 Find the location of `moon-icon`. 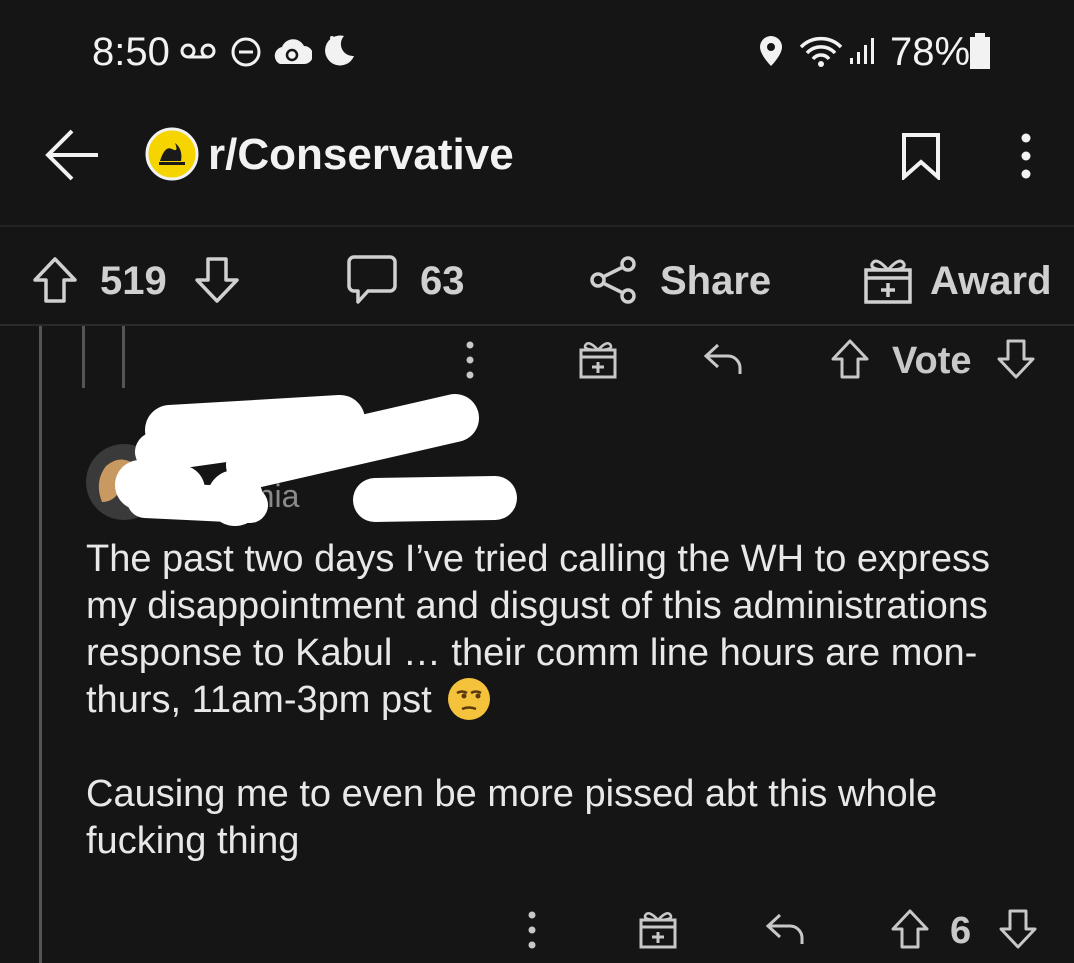

moon-icon is located at coordinates (339, 50).